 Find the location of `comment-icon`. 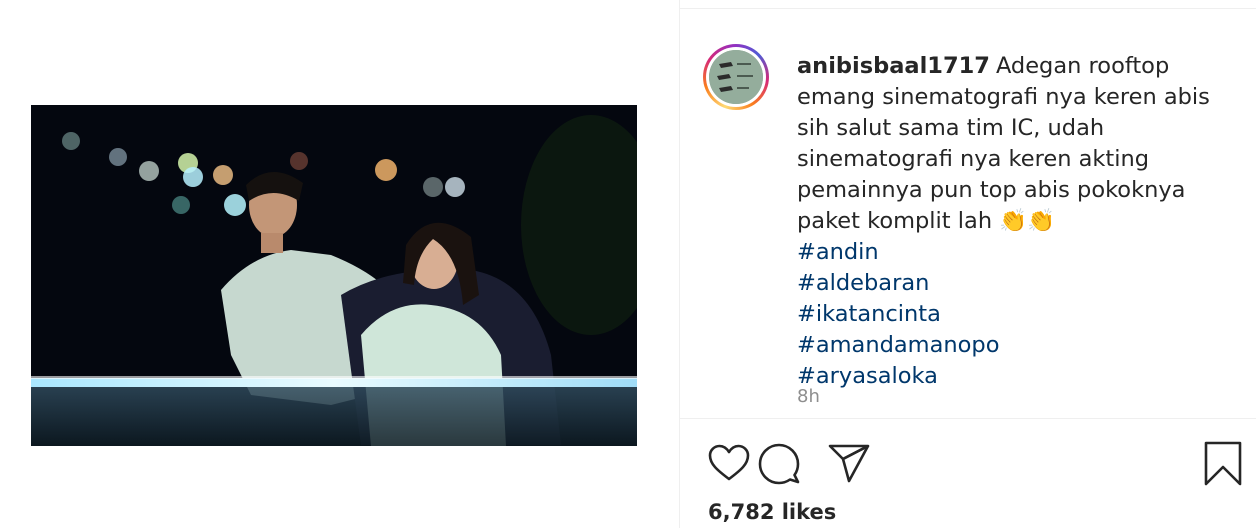

comment-icon is located at coordinates (779, 464).